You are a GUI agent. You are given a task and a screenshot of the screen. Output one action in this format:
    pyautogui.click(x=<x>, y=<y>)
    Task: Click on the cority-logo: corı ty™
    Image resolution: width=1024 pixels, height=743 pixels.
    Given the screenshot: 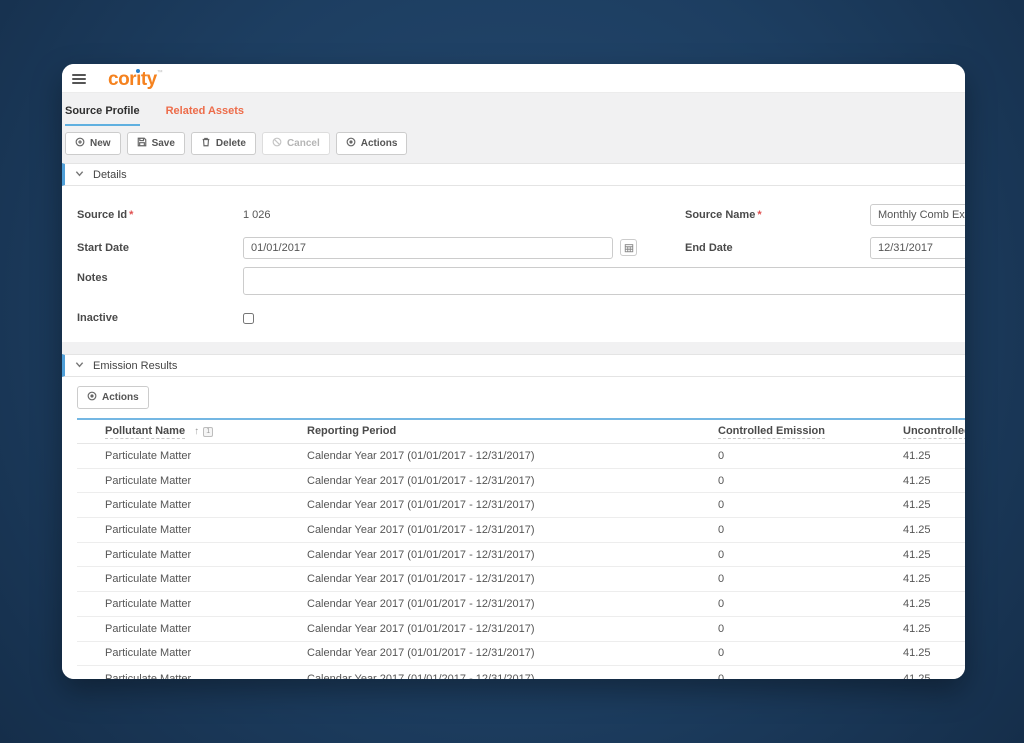 What is the action you would take?
    pyautogui.click(x=135, y=79)
    